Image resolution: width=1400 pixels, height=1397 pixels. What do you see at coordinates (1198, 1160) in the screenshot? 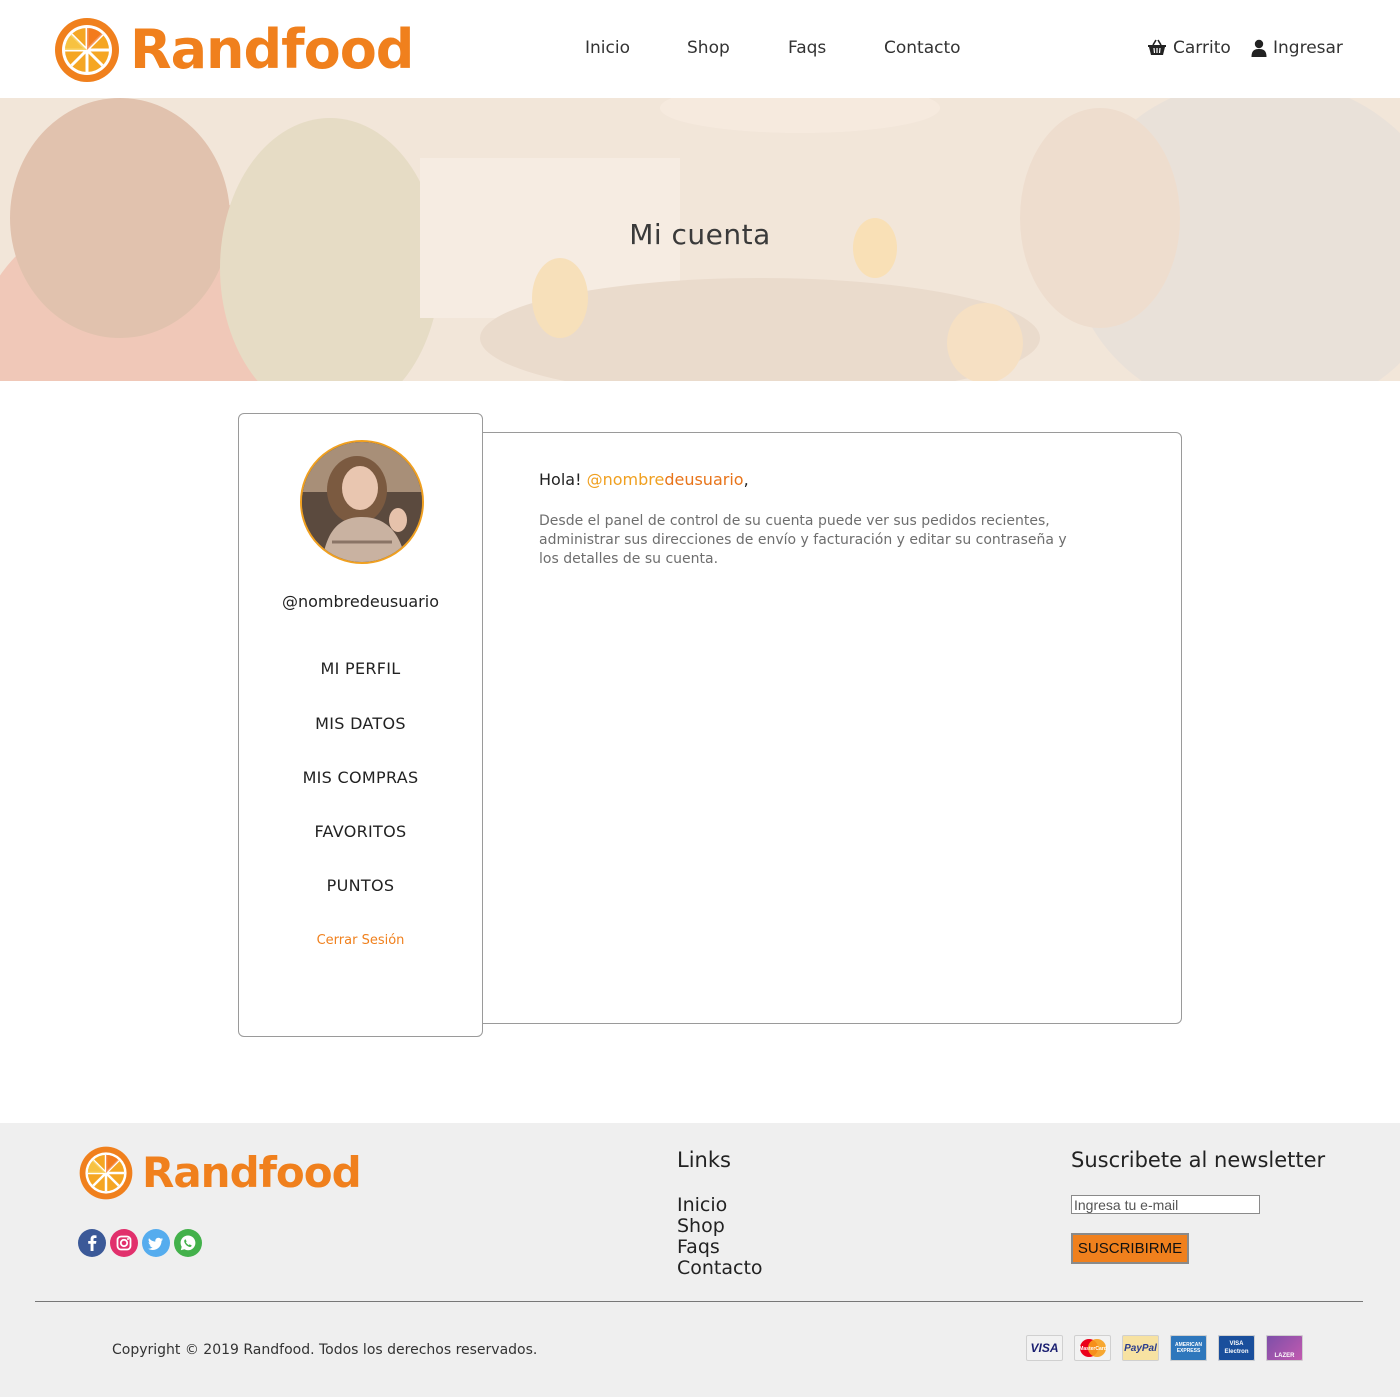
I see `newsletter-heading: Suscribete al newsletter` at bounding box center [1198, 1160].